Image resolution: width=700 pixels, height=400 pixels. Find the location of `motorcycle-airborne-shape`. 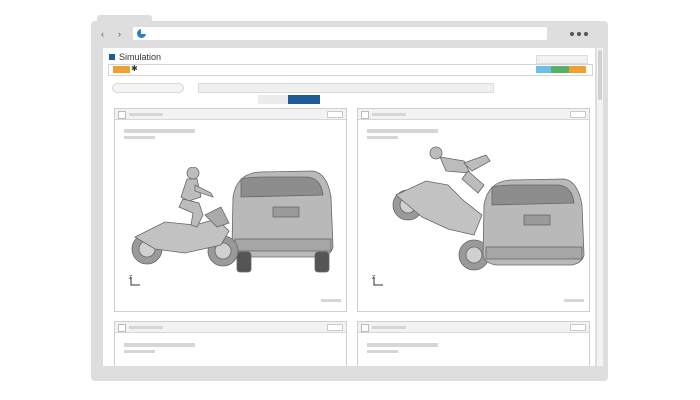

motorcycle-airborne-shape is located at coordinates (441, 225).